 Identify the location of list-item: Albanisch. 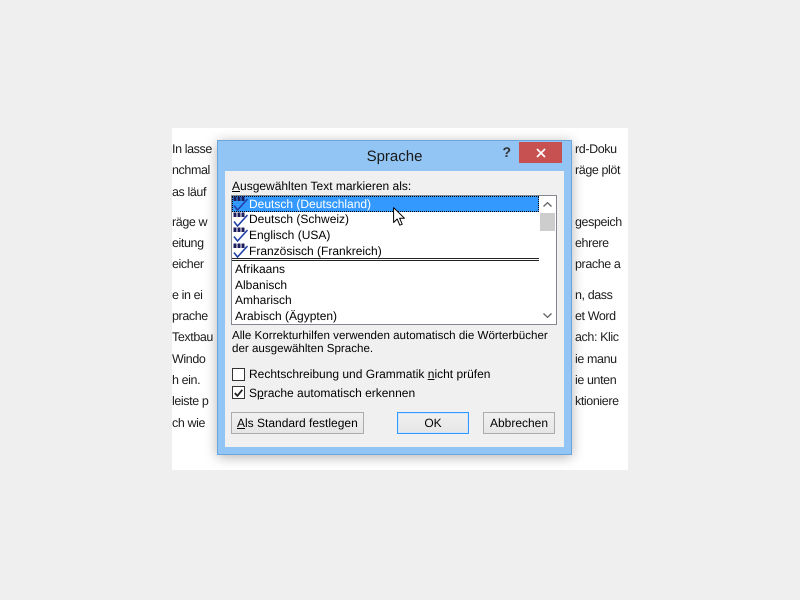
(385, 284).